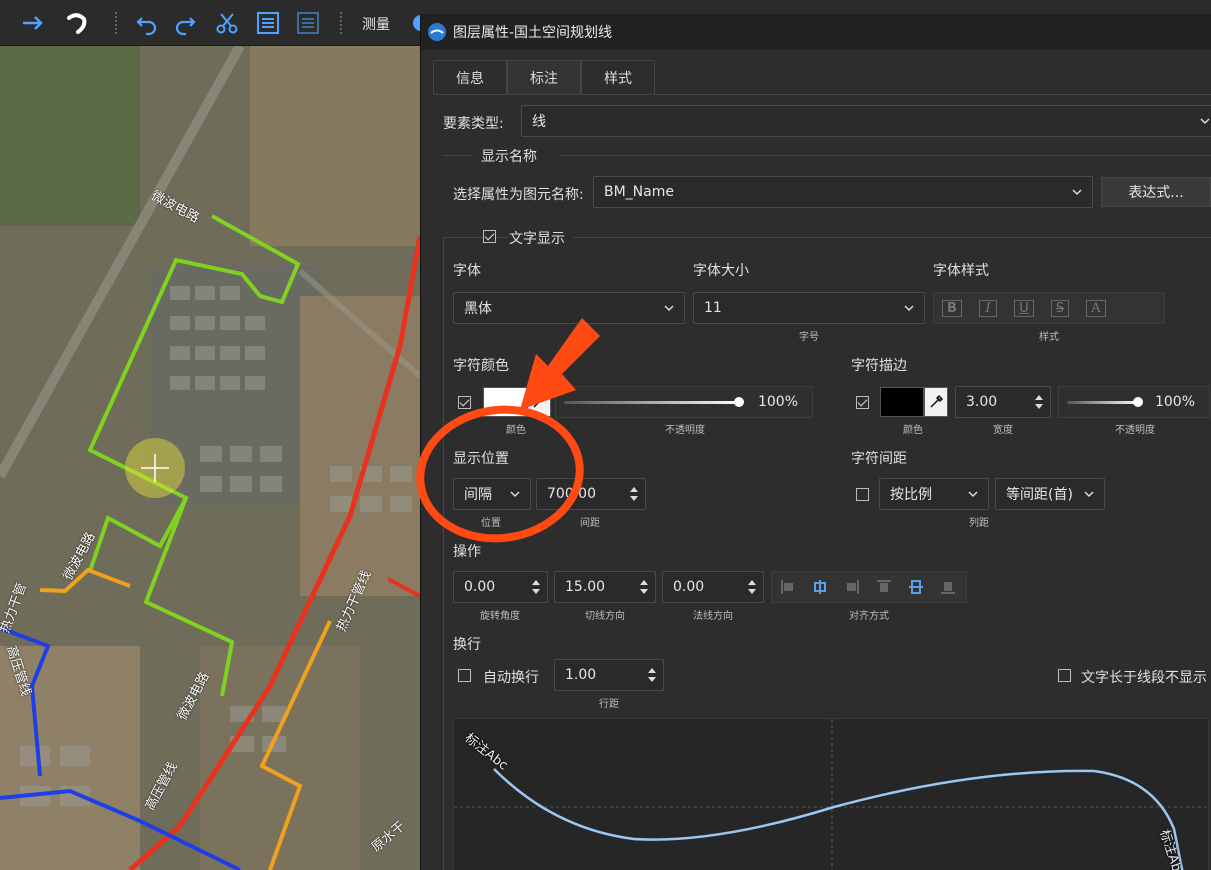 This screenshot has width=1211, height=870. What do you see at coordinates (478, 309) in the screenshot?
I see `font-value: 黑体` at bounding box center [478, 309].